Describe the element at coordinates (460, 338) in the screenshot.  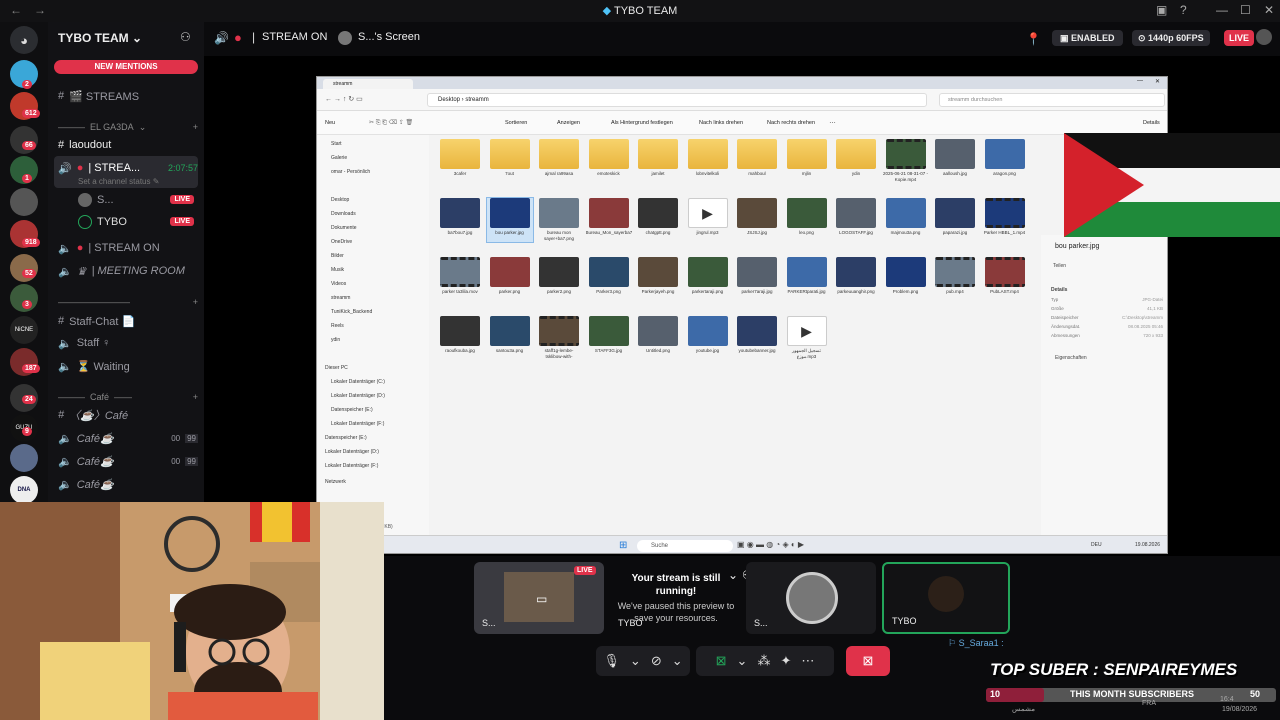
I see `file-item: raoufkouba.jpg` at that location.